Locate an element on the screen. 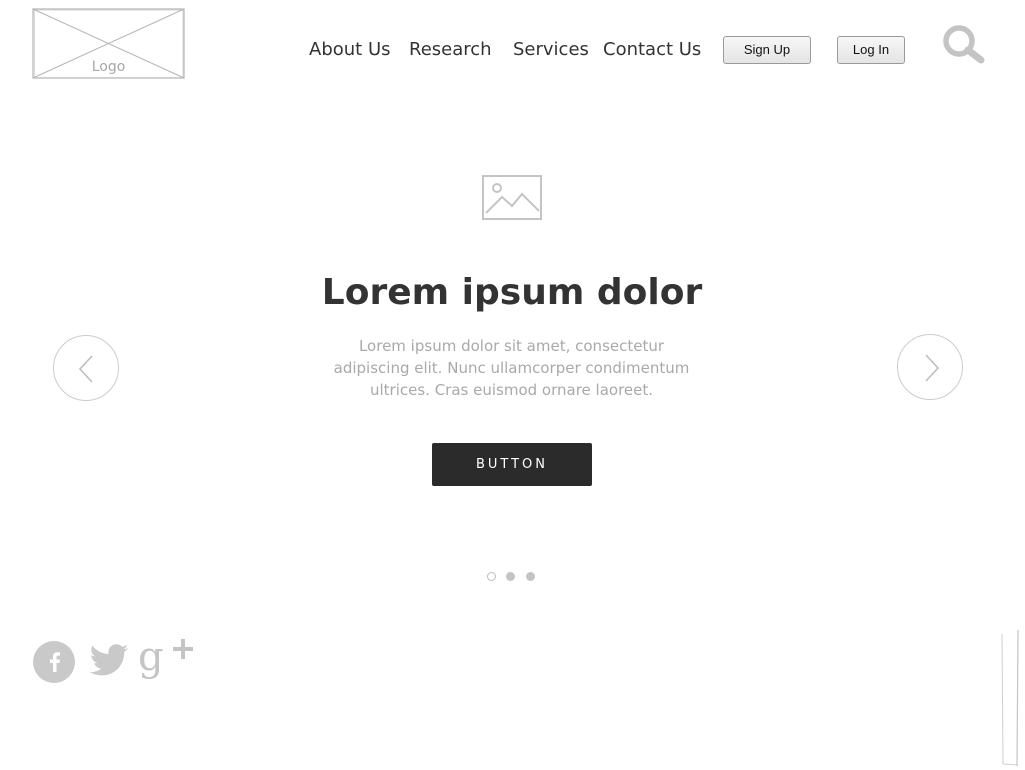 This screenshot has width=1025, height=770. svg-text: g is located at coordinates (151, 659).